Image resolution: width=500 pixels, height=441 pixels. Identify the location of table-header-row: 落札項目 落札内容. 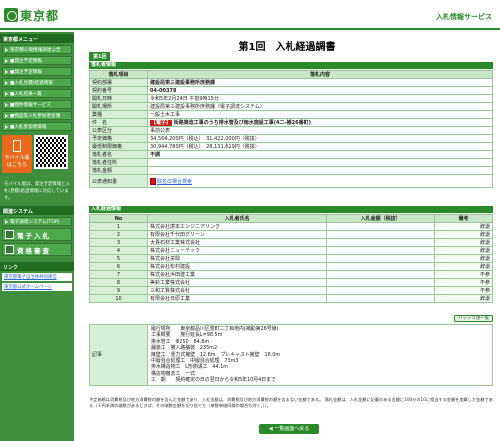
(291, 74).